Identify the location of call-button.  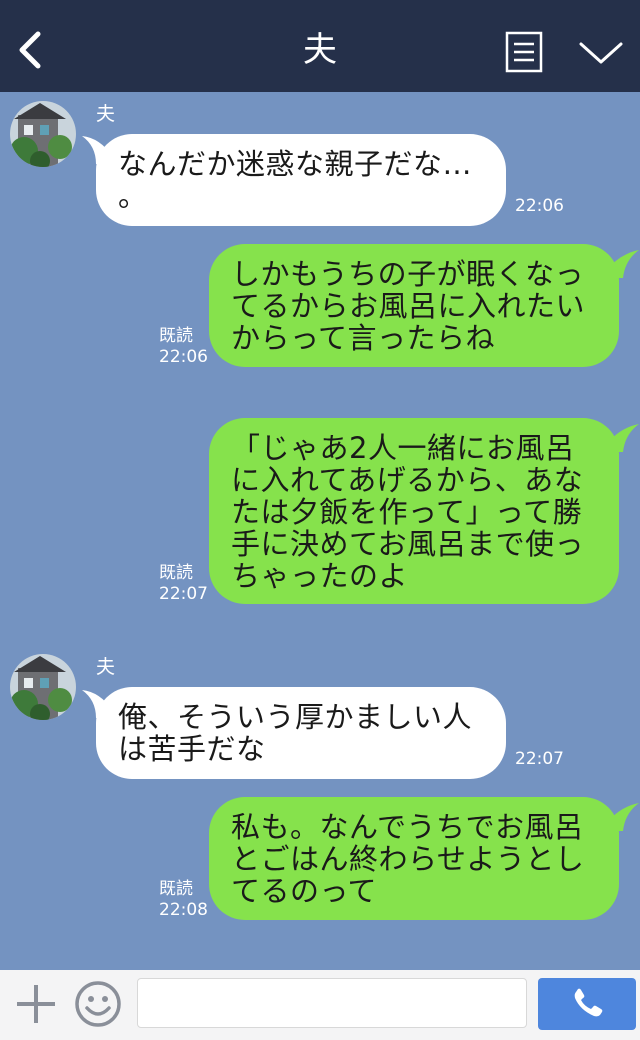
(587, 1004).